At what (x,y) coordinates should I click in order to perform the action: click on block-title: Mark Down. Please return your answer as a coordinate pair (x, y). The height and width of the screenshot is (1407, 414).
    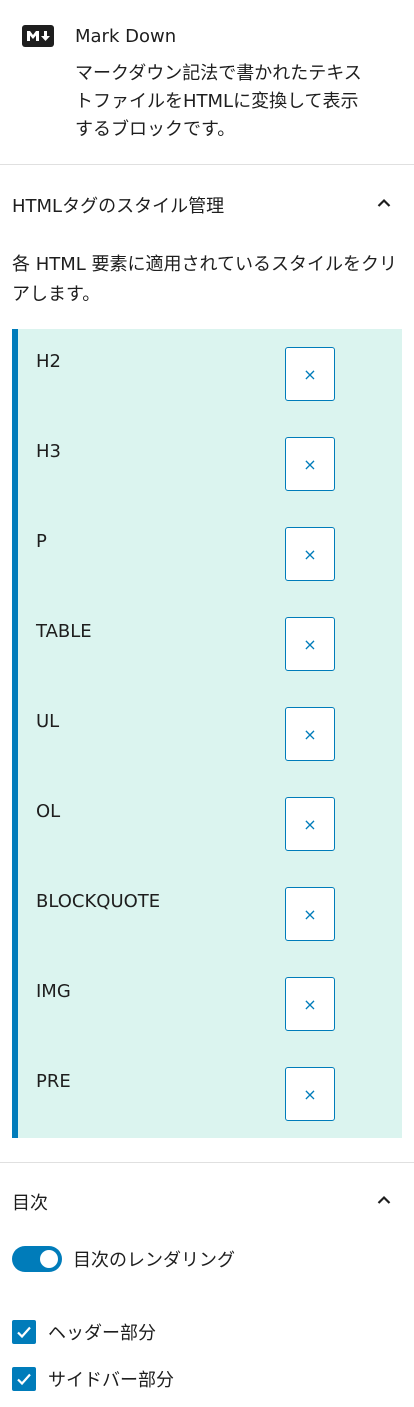
    Looking at the image, I should click on (126, 36).